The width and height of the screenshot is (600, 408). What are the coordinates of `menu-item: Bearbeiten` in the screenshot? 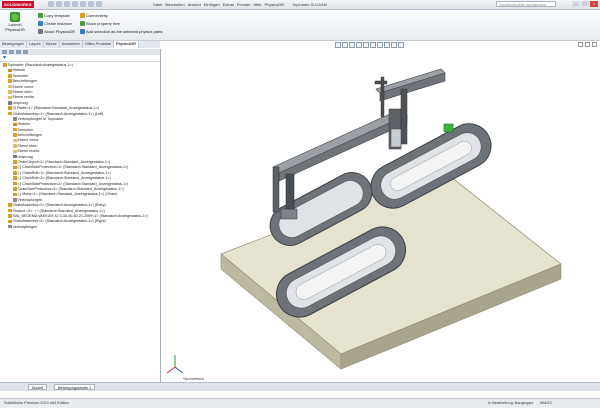 It's located at (174, 4).